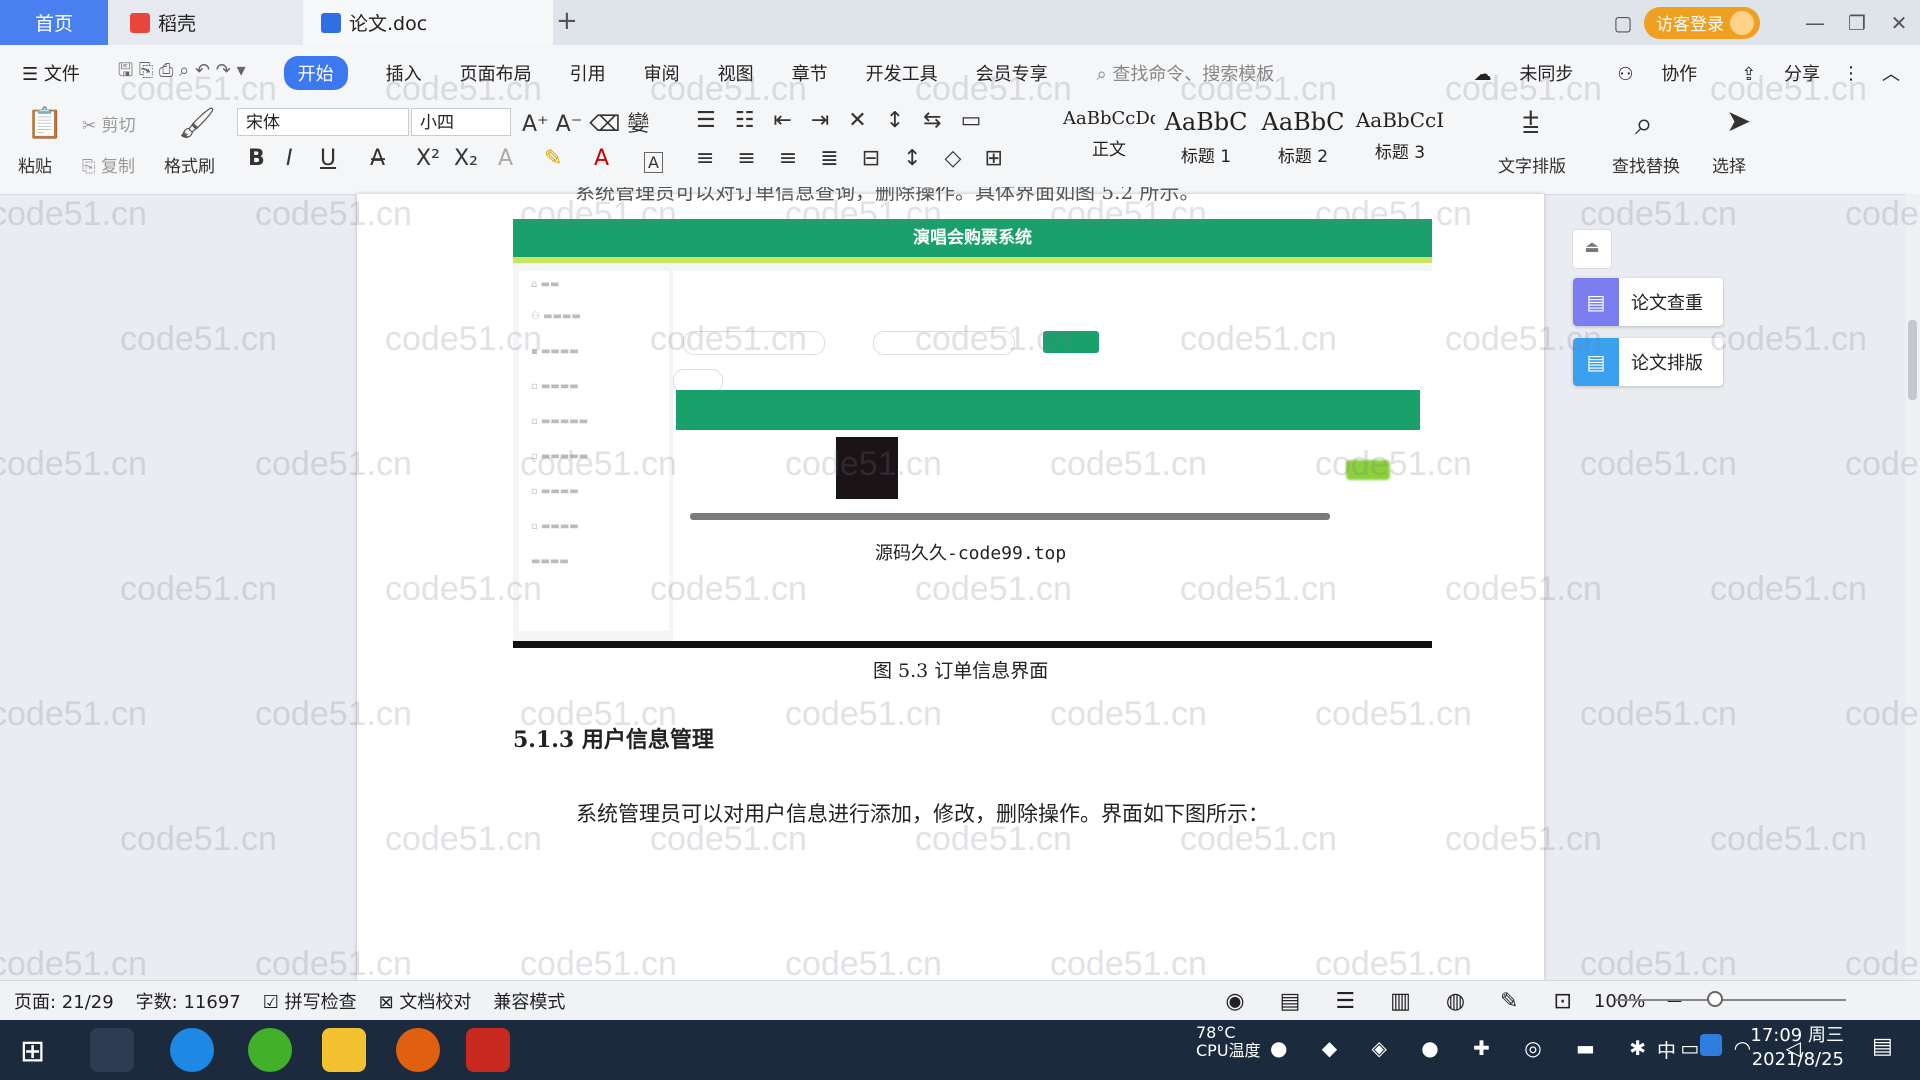 This screenshot has width=1920, height=1080. I want to click on find-replace-button: 查找替换, so click(1646, 164).